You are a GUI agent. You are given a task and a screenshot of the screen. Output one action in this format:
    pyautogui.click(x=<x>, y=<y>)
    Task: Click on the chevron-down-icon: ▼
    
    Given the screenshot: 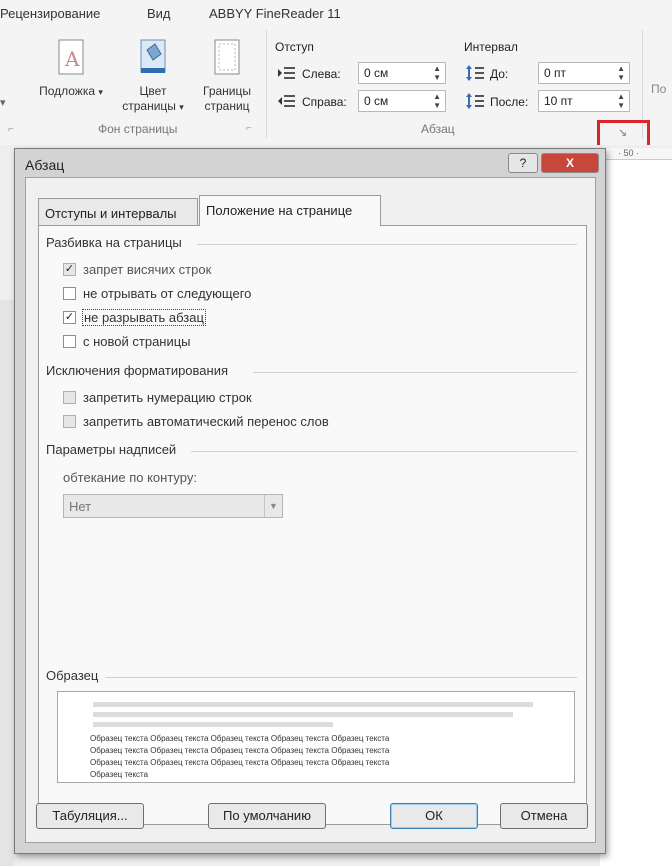 What is the action you would take?
    pyautogui.click(x=273, y=506)
    